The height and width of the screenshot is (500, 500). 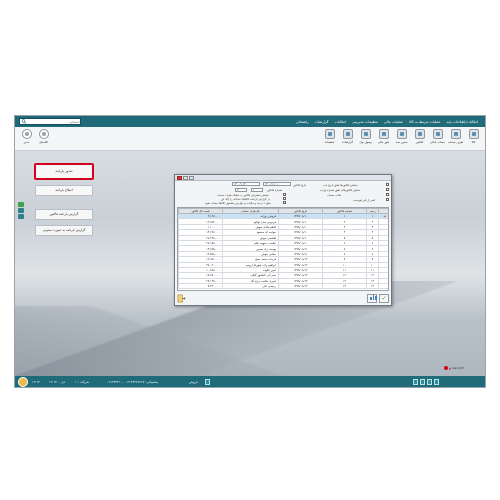 What do you see at coordinates (246, 184) in the screenshot?
I see `date-to-field: ۱۴۰۰/۱۰/۳۰` at bounding box center [246, 184].